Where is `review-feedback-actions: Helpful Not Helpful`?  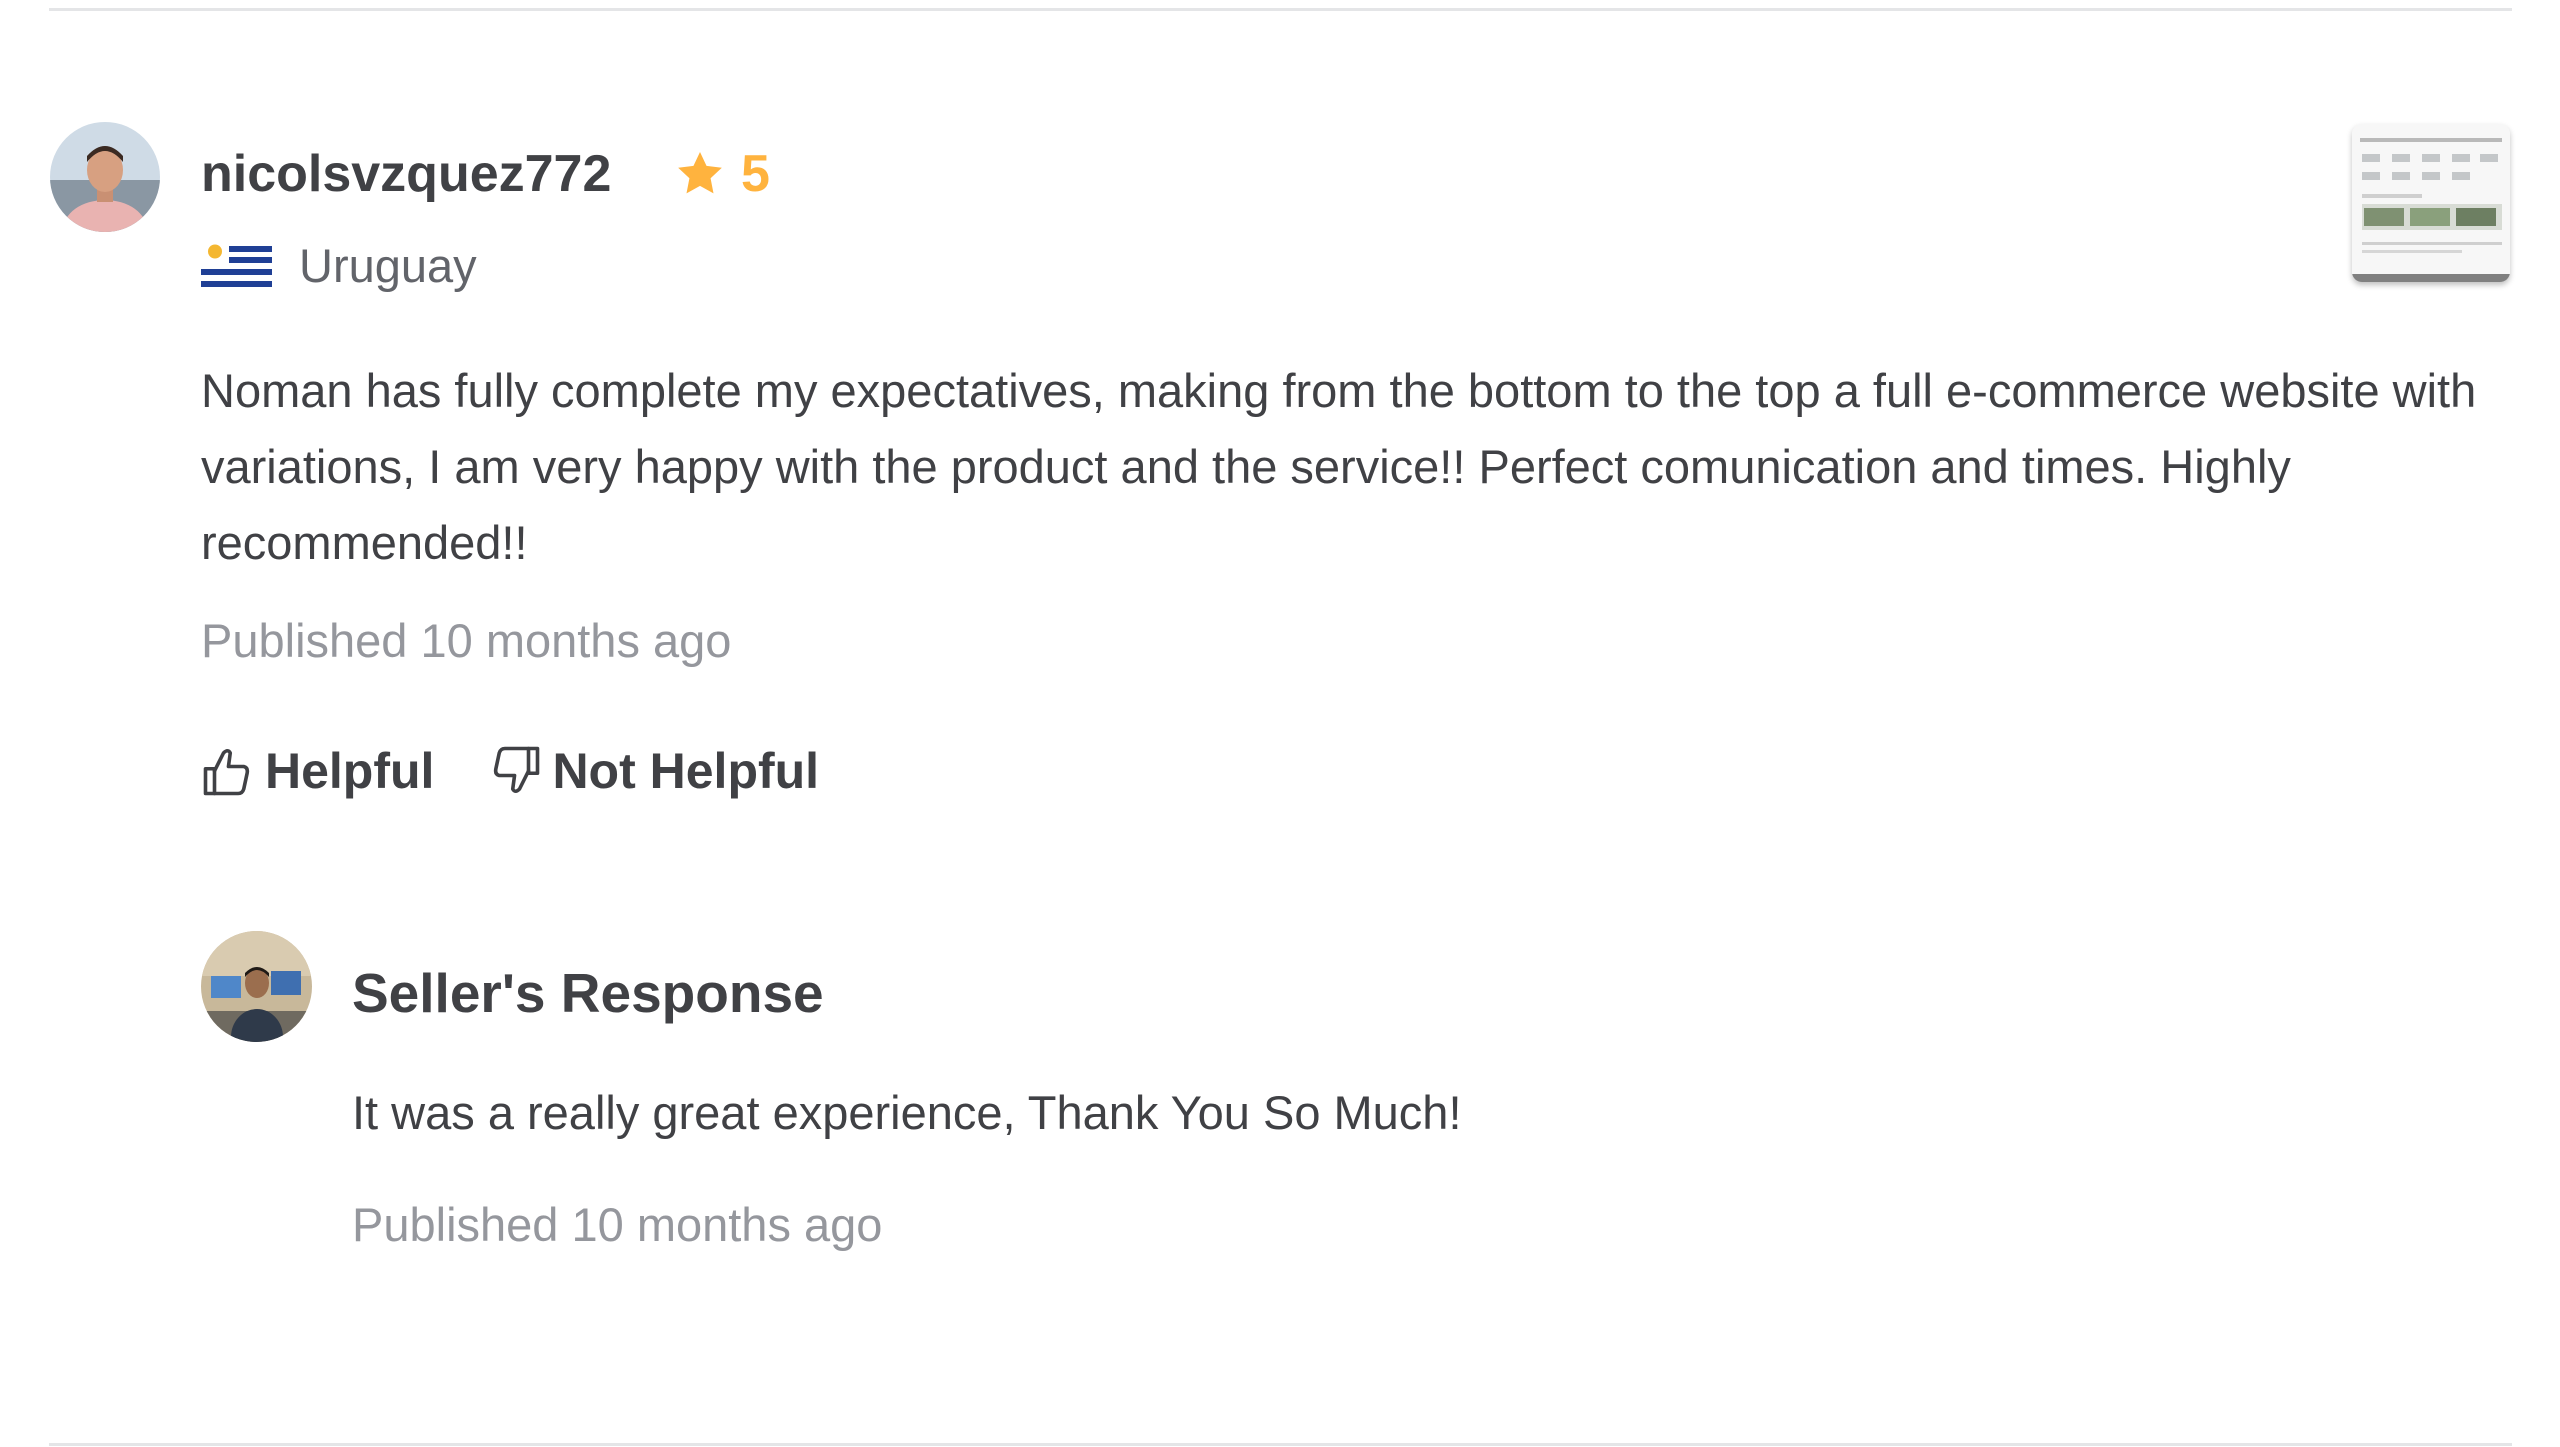 review-feedback-actions: Helpful Not Helpful is located at coordinates (510, 771).